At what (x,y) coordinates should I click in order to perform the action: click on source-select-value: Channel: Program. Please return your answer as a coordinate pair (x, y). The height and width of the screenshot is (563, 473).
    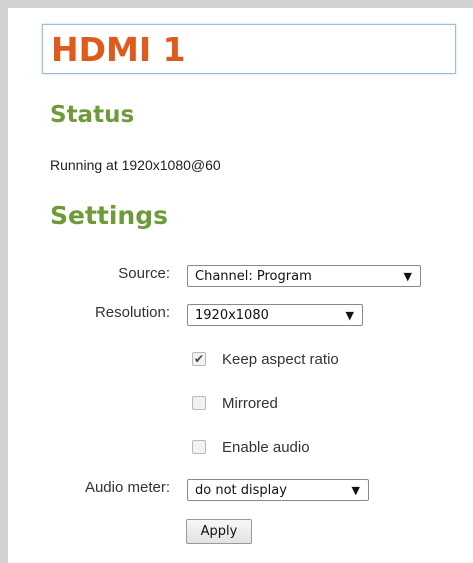
    Looking at the image, I should click on (253, 276).